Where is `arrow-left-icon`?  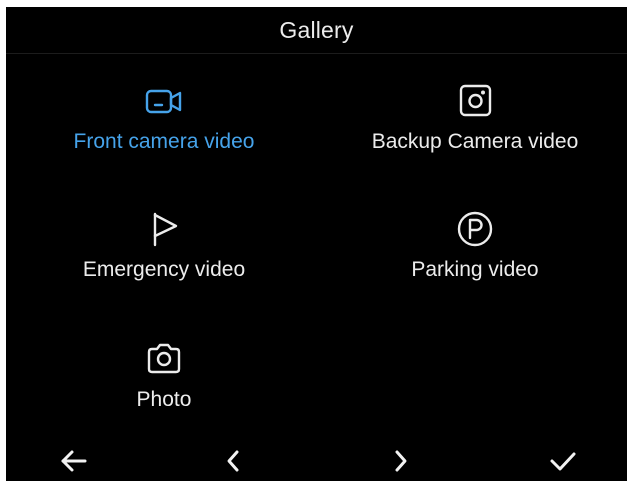 arrow-left-icon is located at coordinates (74, 463).